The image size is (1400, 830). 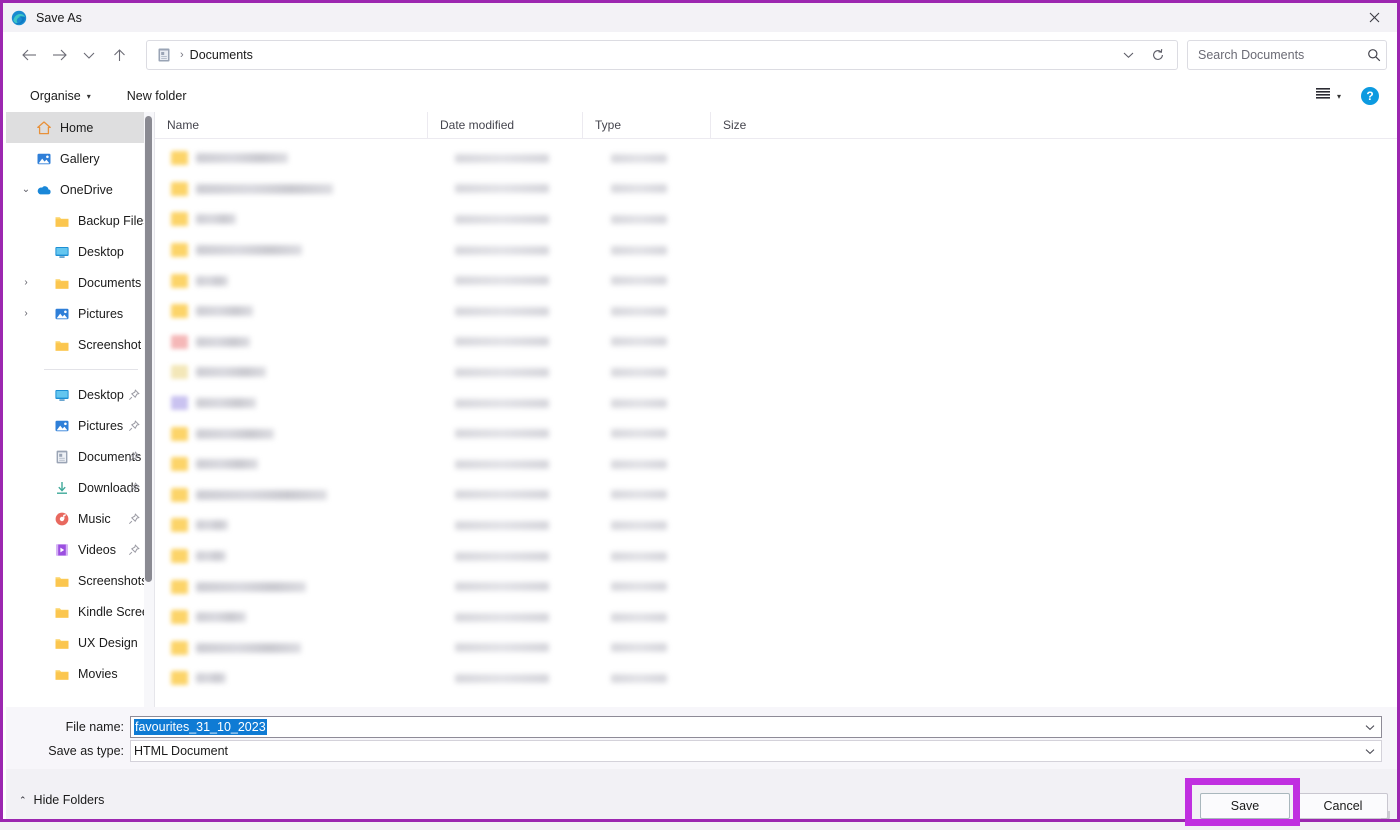 What do you see at coordinates (114, 220) in the screenshot?
I see `sidebar-item-label: Backup Files` at bounding box center [114, 220].